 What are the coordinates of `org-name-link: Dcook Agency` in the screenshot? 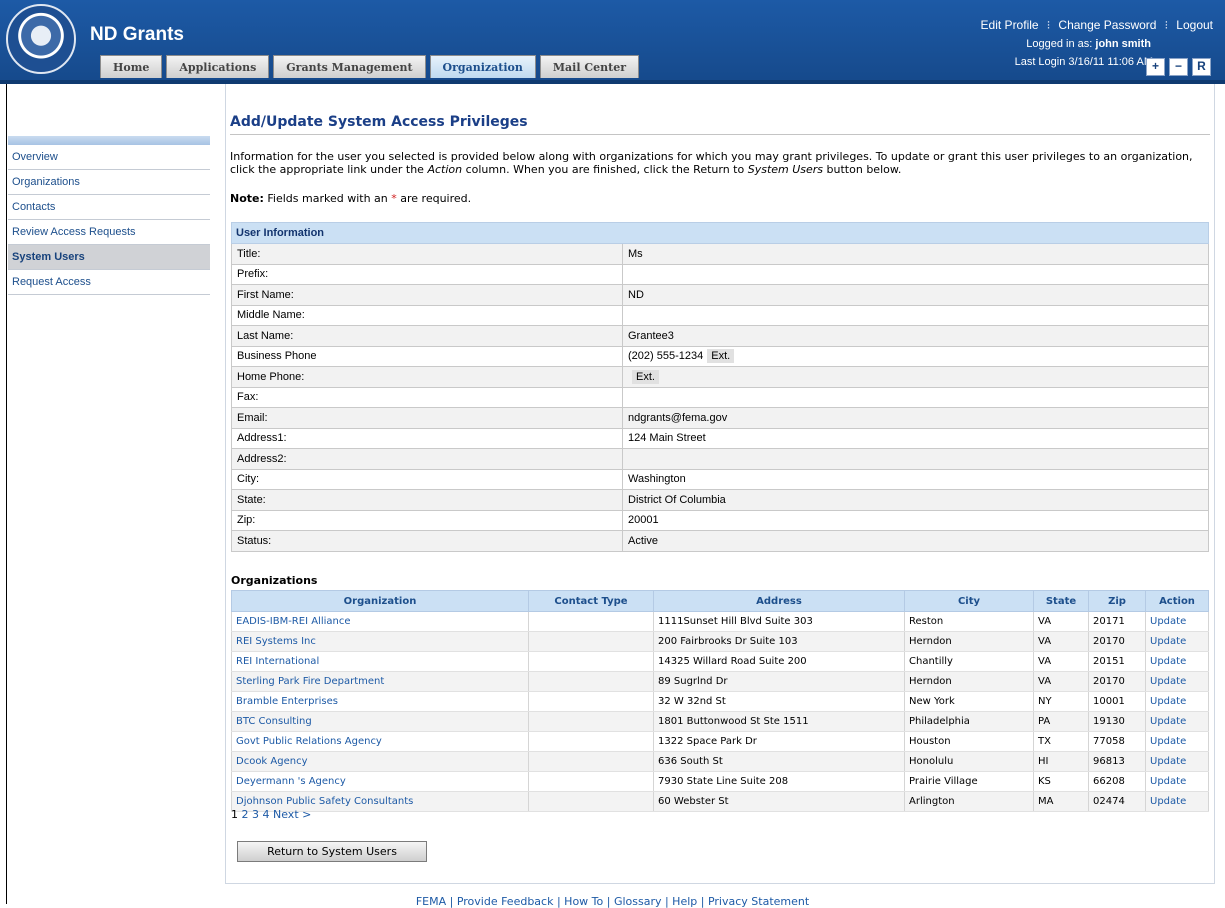 It's located at (380, 761).